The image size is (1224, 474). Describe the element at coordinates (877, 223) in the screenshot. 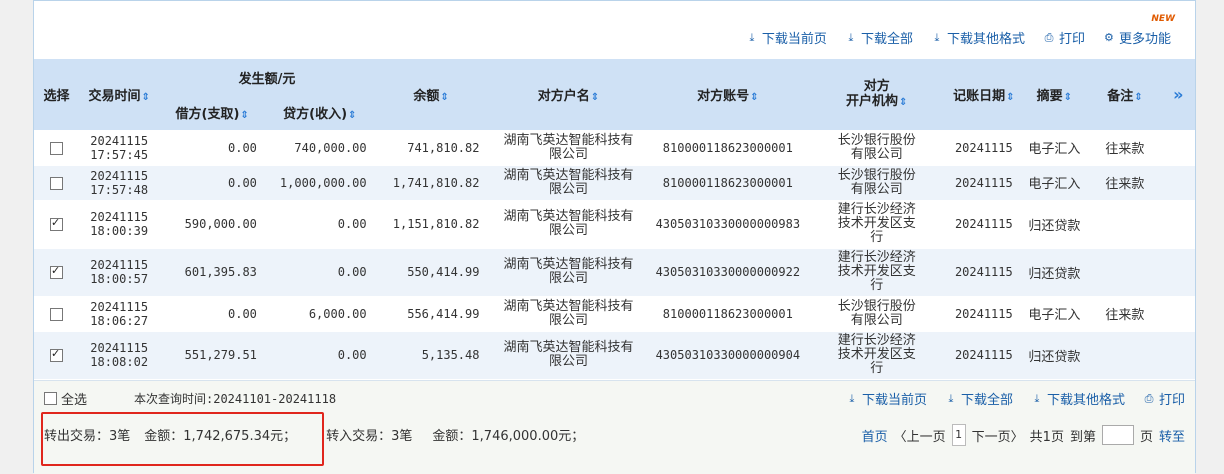

I see `counterparty-bank-cell: 建行长沙经济 技术开发区支行` at that location.